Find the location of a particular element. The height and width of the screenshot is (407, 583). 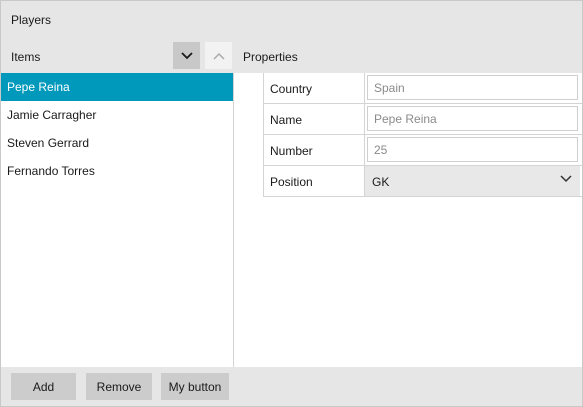

move-up-button is located at coordinates (218, 55).